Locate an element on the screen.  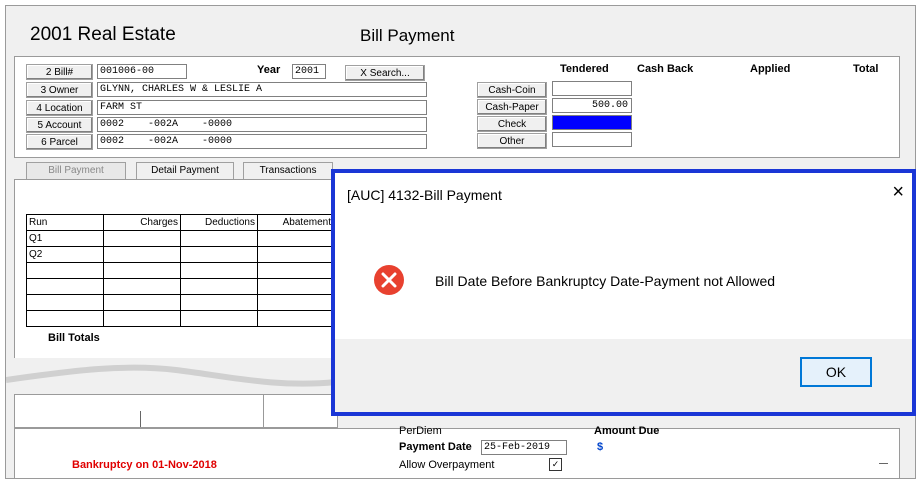
bill-grid: Run Charges Deductions Abatements Q1 Q2 is located at coordinates (182, 270).